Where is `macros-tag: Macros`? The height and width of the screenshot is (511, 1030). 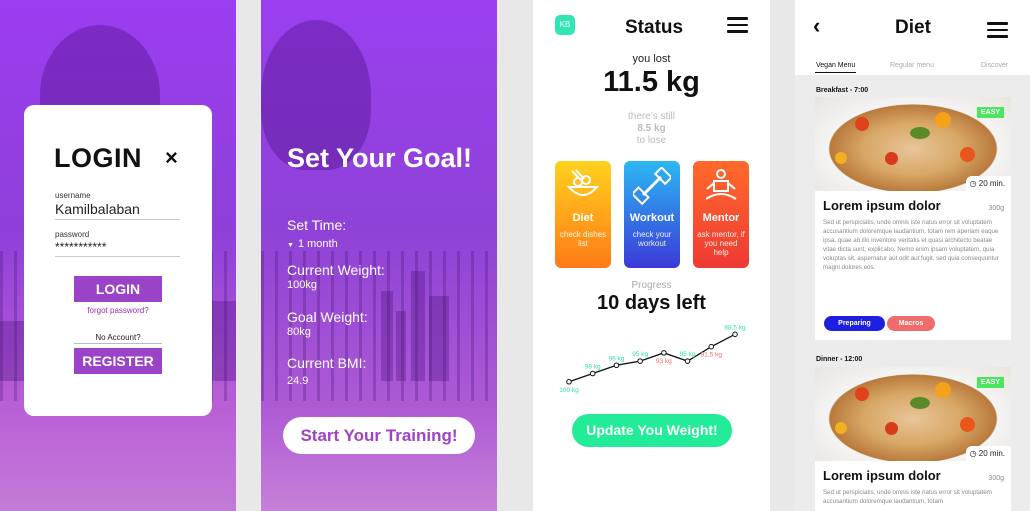 macros-tag: Macros is located at coordinates (911, 323).